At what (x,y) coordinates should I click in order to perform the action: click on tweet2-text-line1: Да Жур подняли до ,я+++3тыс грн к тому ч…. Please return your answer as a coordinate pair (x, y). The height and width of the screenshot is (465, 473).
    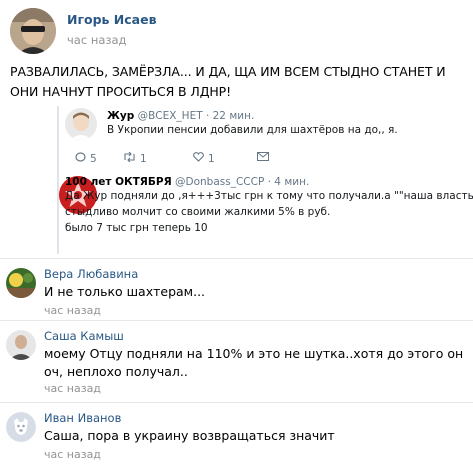
    Looking at the image, I should click on (269, 196).